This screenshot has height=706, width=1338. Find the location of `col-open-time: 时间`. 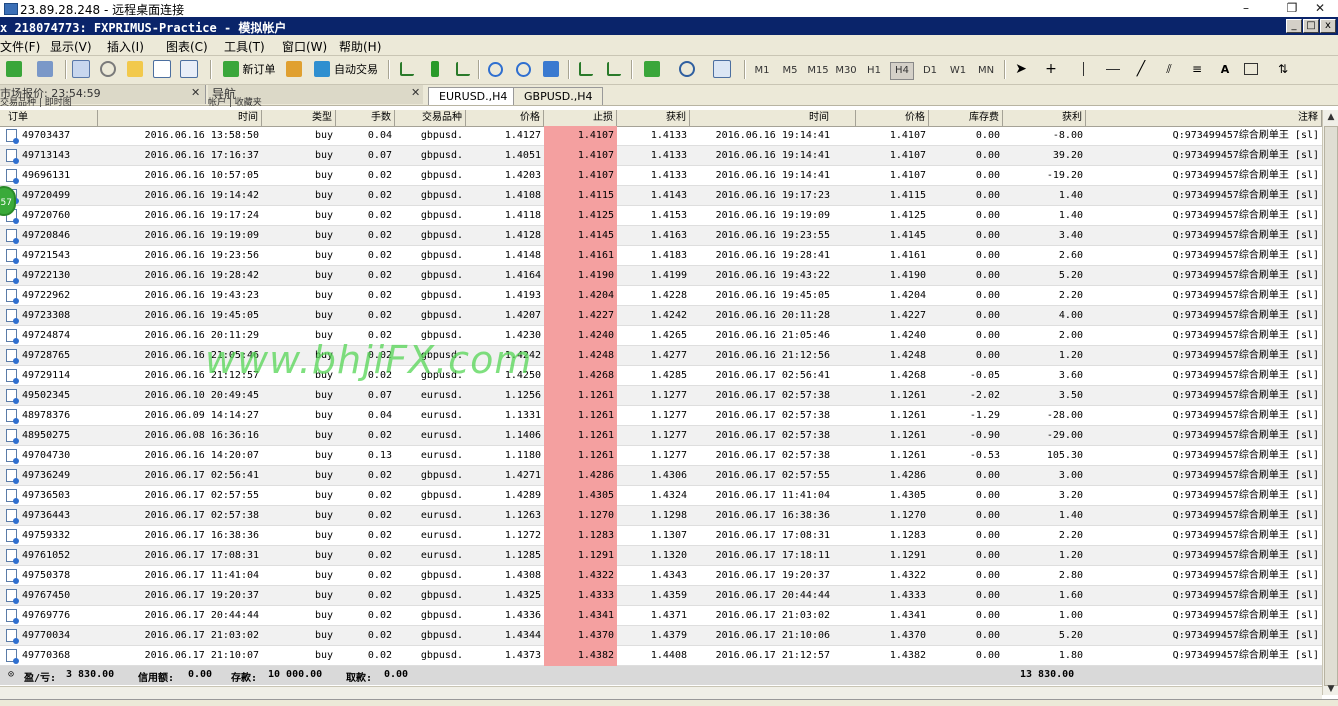

col-open-time: 时间 is located at coordinates (180, 118).